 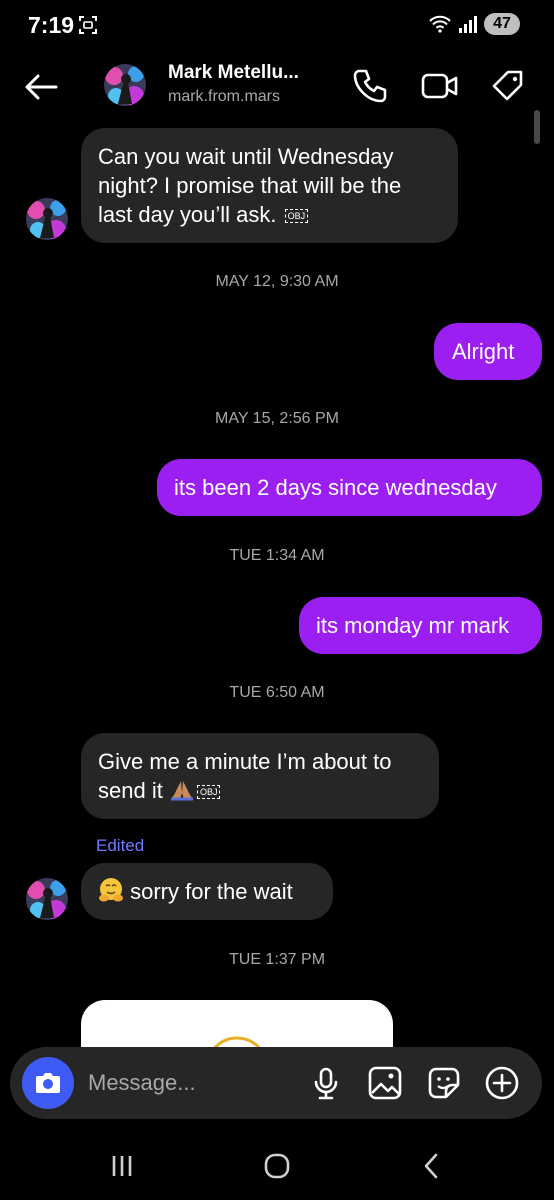 I want to click on timestamp: MAY 15, 2:56 PM, so click(x=277, y=418).